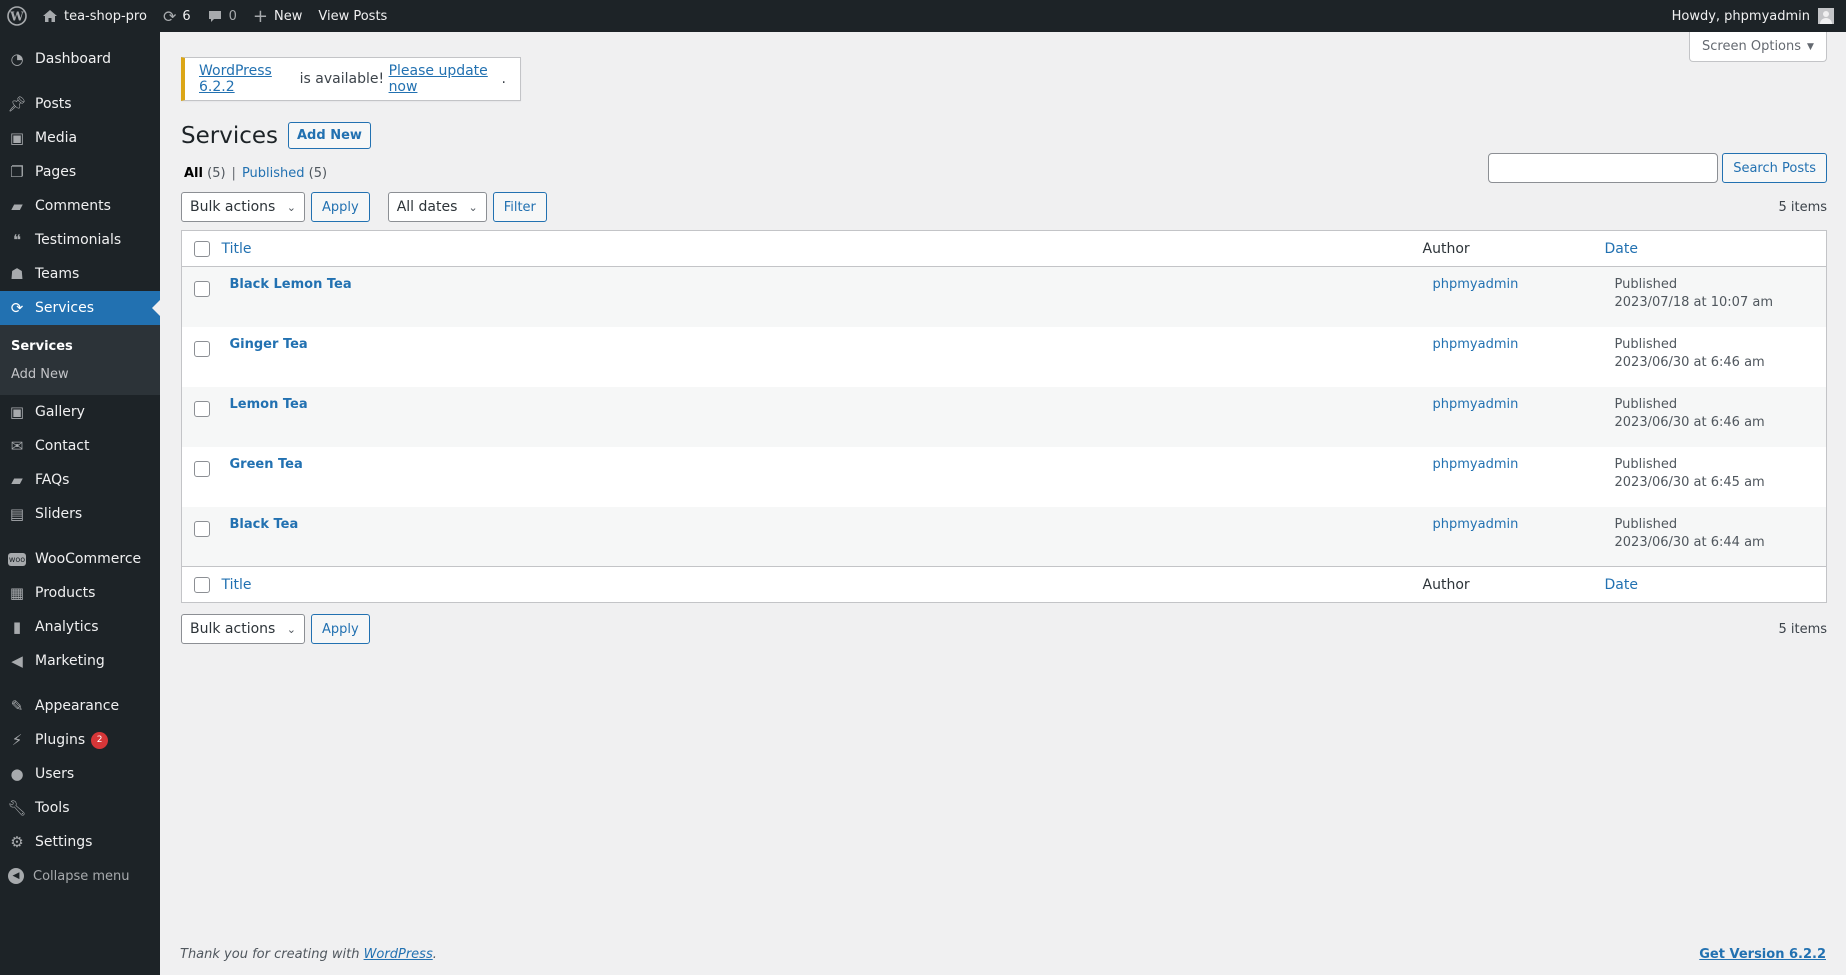 Image resolution: width=1846 pixels, height=975 pixels. I want to click on collapse-menu-button: ◀ Collapse menu, so click(80, 876).